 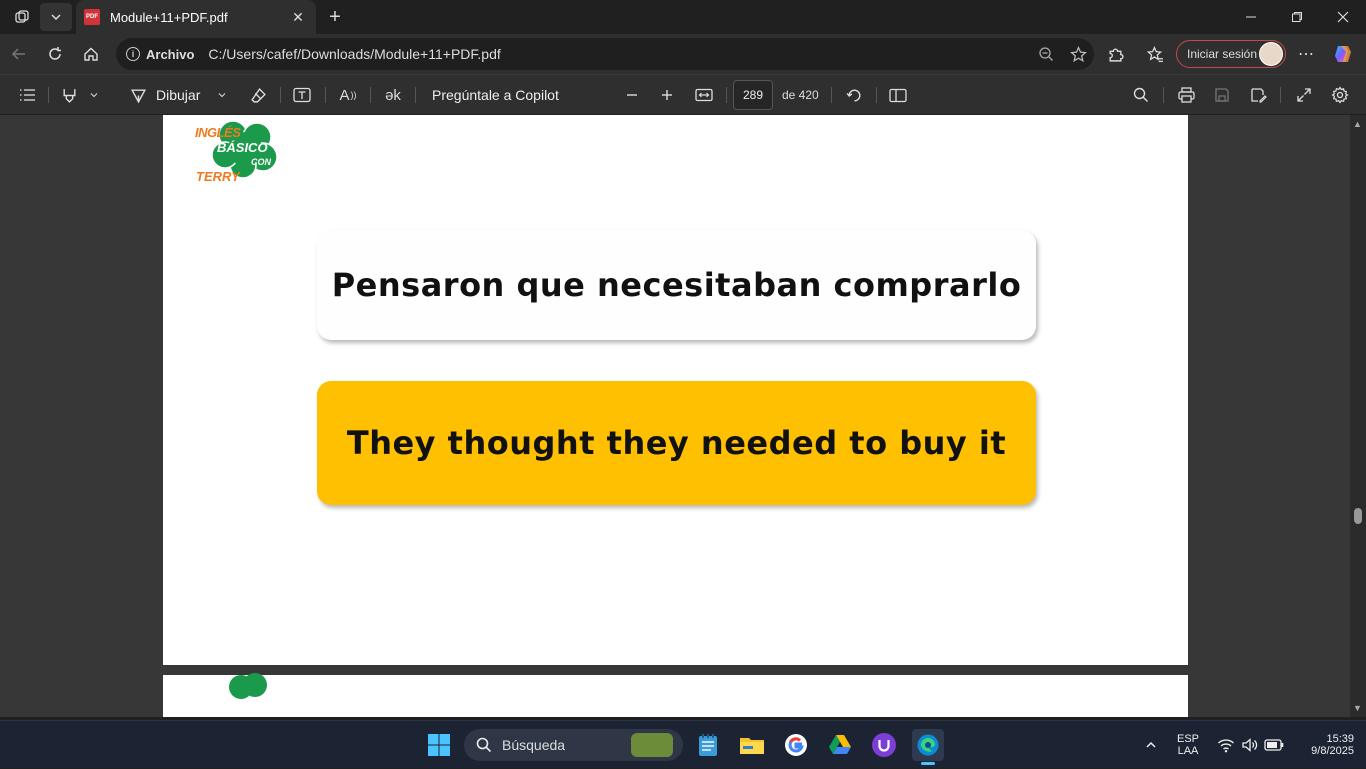 What do you see at coordinates (222, 95) in the screenshot?
I see `draw-chevron-icon` at bounding box center [222, 95].